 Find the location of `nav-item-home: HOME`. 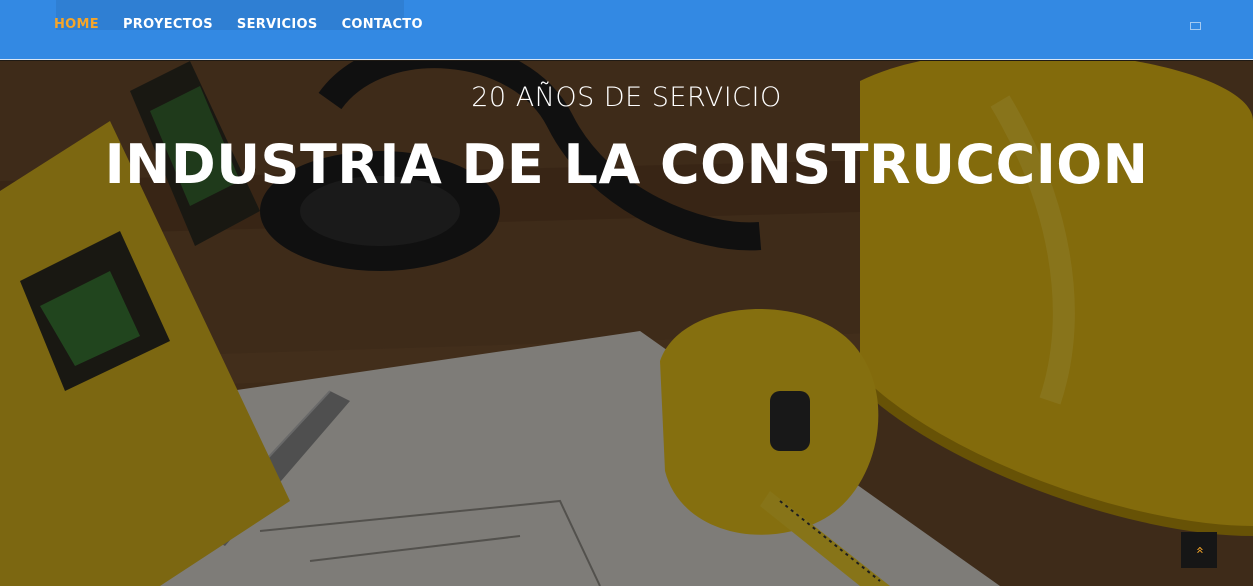

nav-item-home: HOME is located at coordinates (76, 24).